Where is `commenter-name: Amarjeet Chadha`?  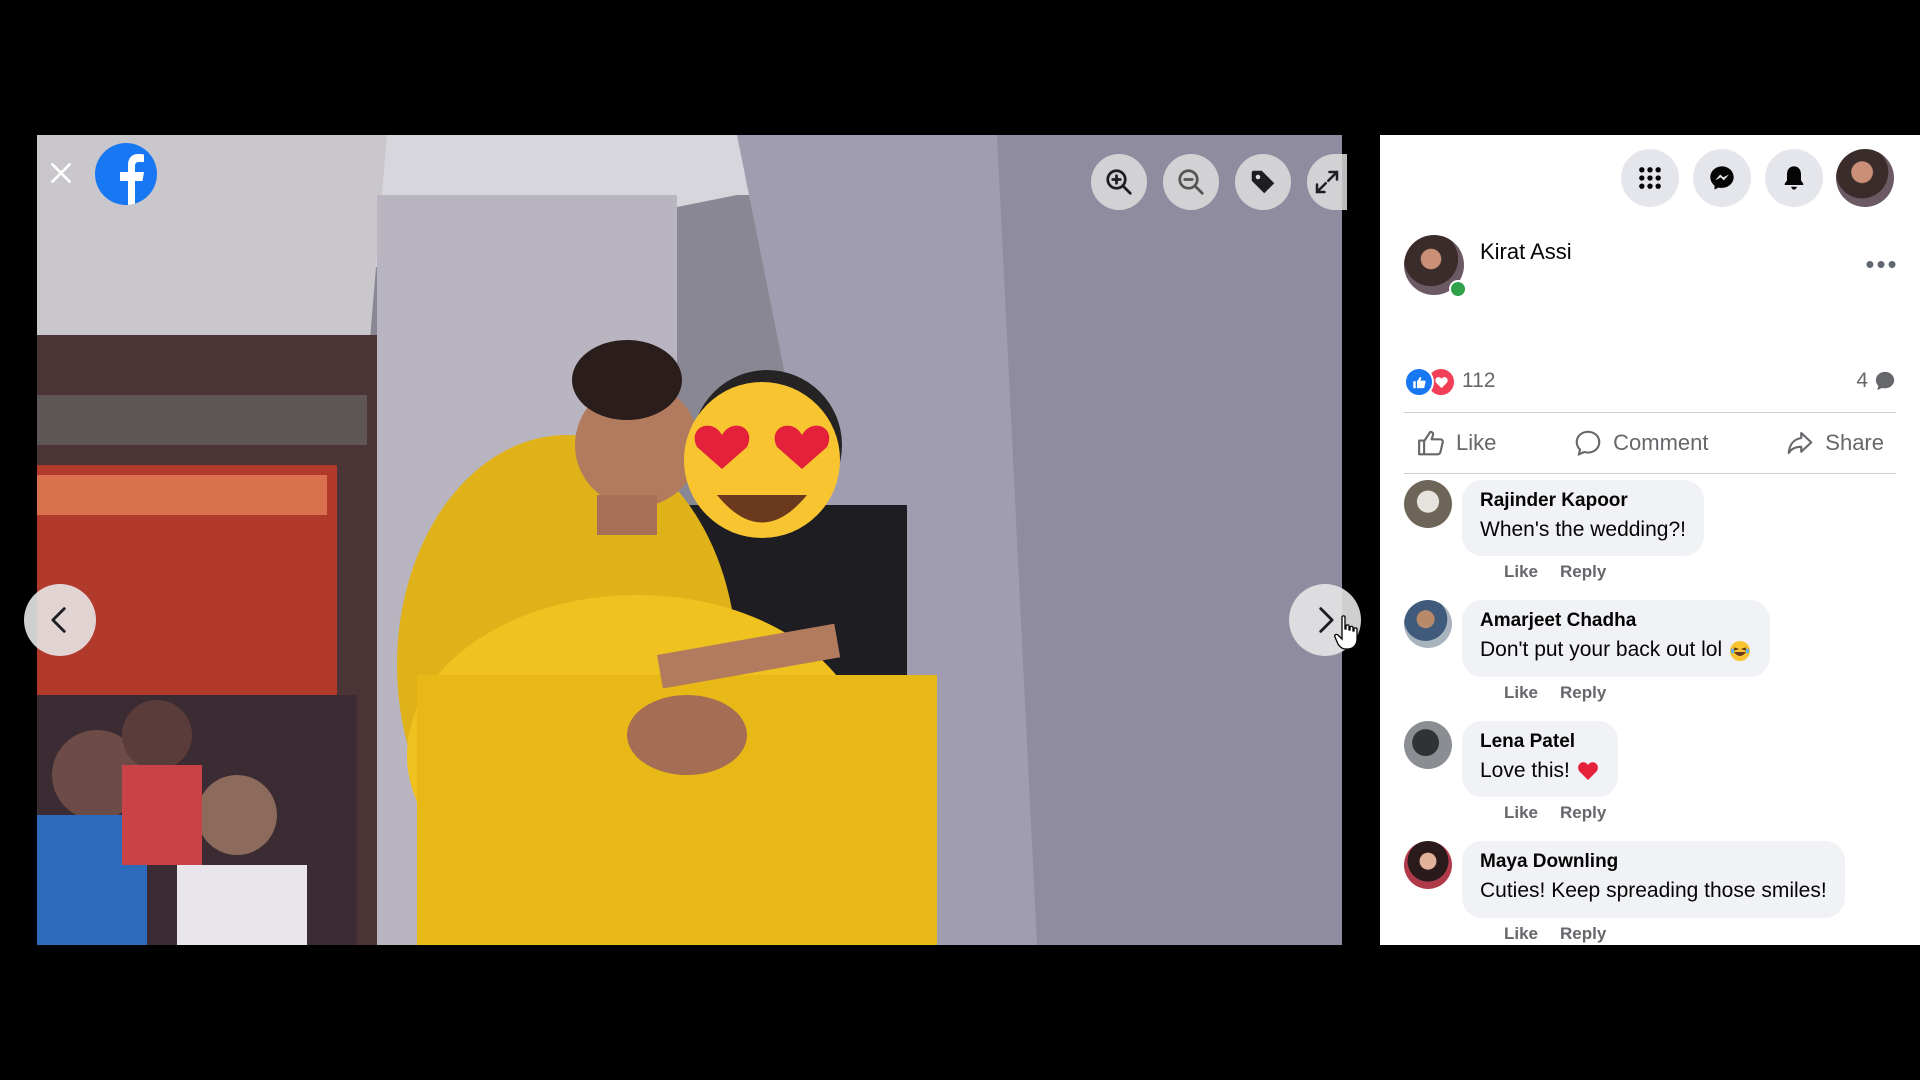
commenter-name: Amarjeet Chadha is located at coordinates (1616, 621).